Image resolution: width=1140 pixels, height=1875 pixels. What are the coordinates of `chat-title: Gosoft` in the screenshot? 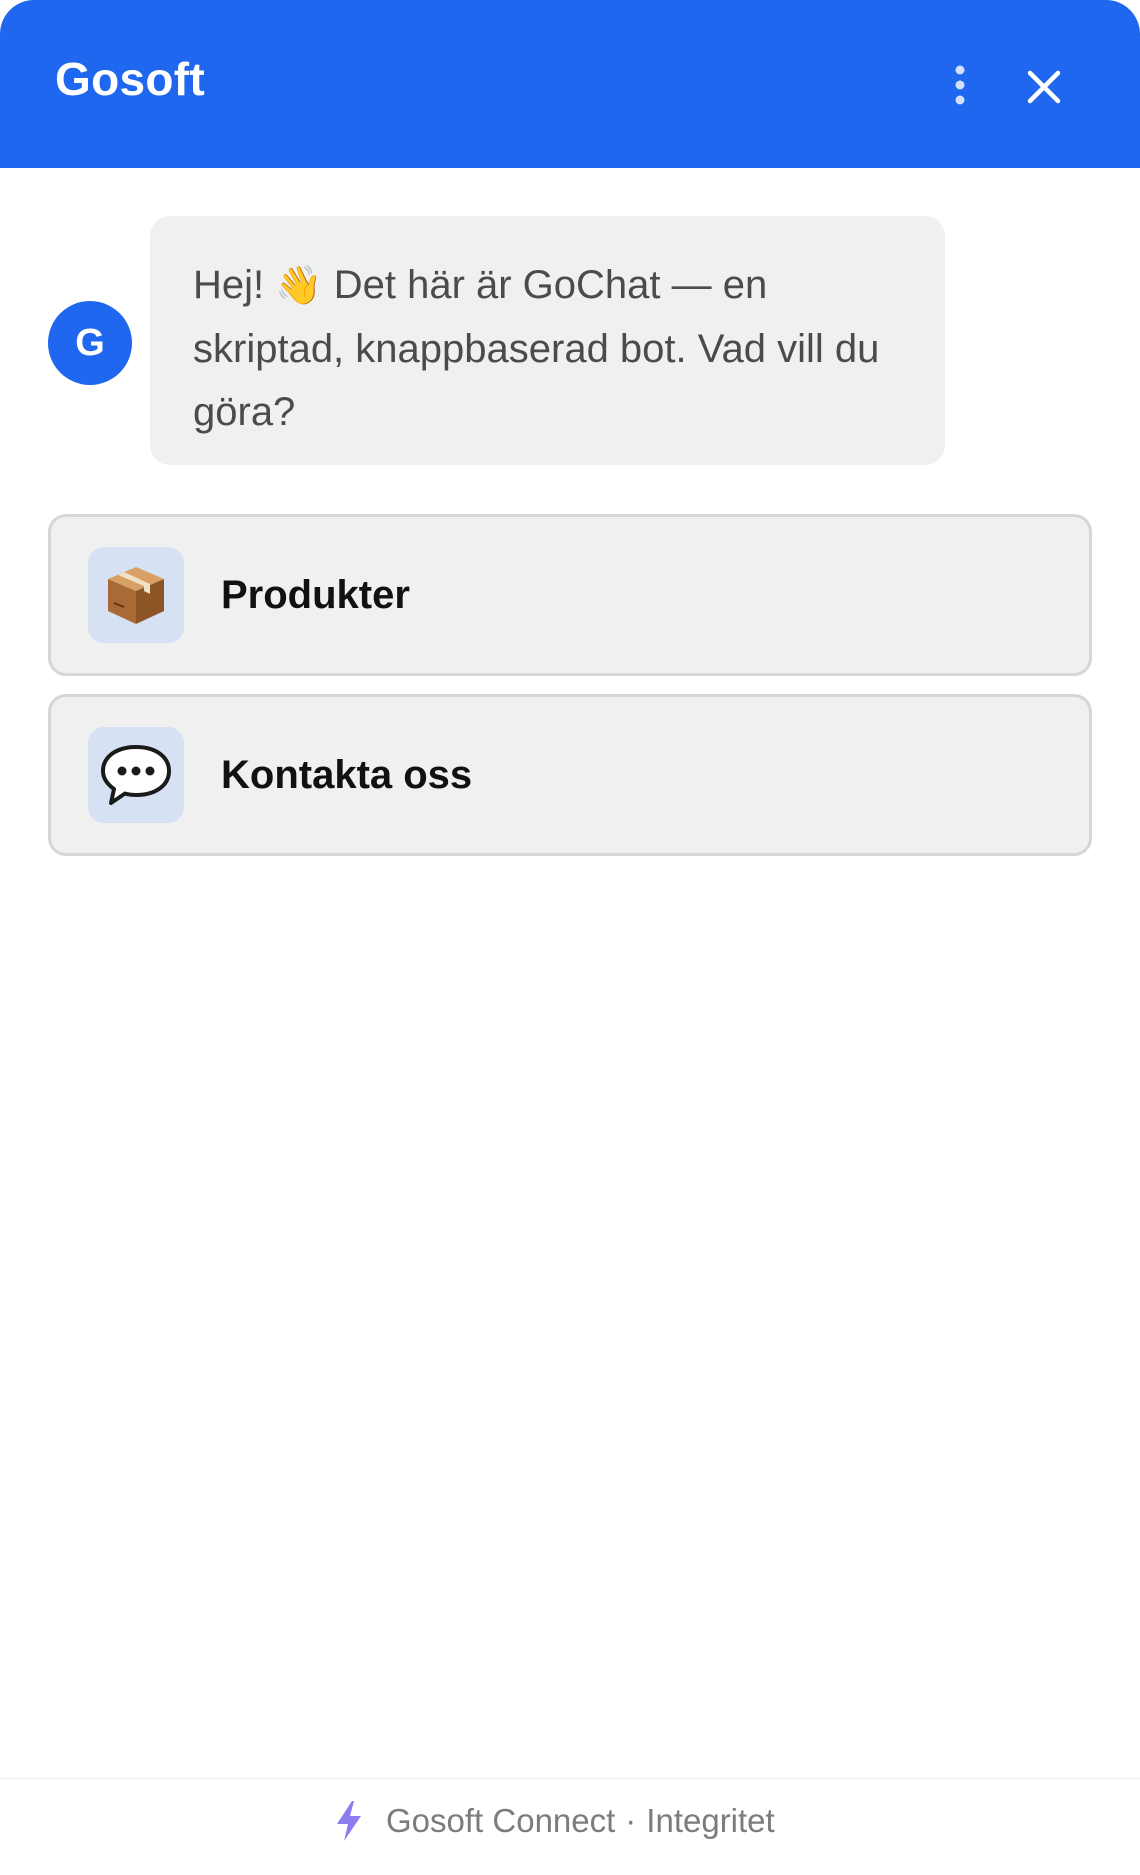 It's located at (130, 79).